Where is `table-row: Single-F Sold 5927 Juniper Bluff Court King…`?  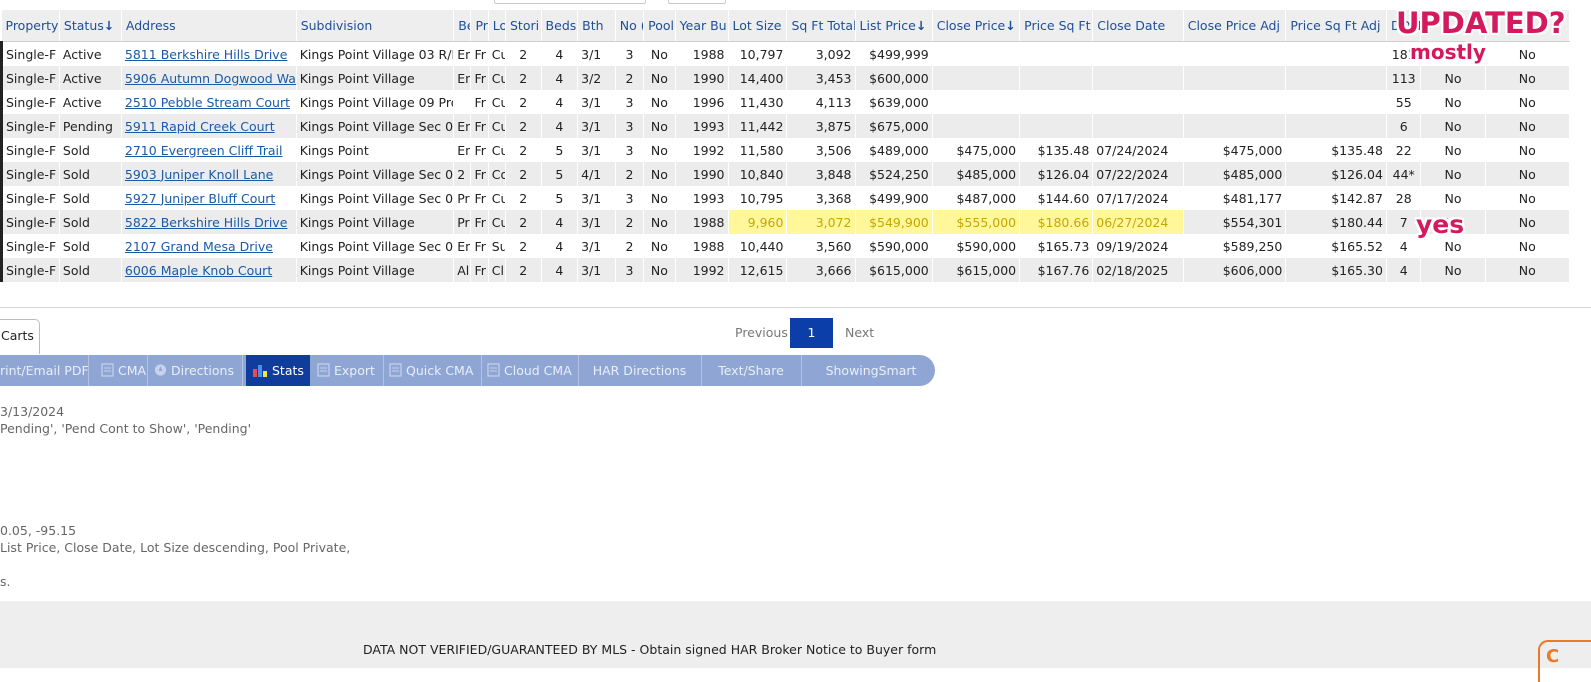 table-row: Single-F Sold 5927 Juniper Bluff Court King… is located at coordinates (785, 198).